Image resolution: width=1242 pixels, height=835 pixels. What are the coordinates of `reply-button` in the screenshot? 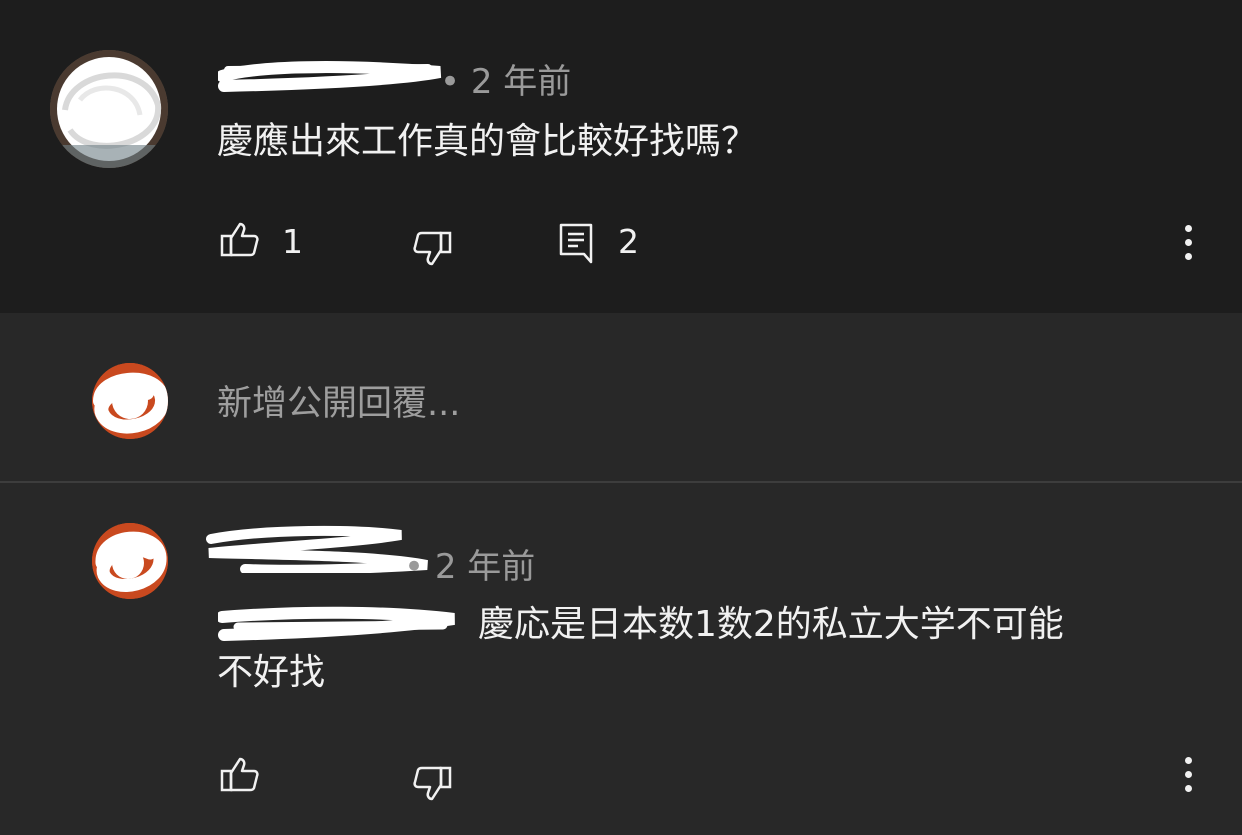 It's located at (576, 243).